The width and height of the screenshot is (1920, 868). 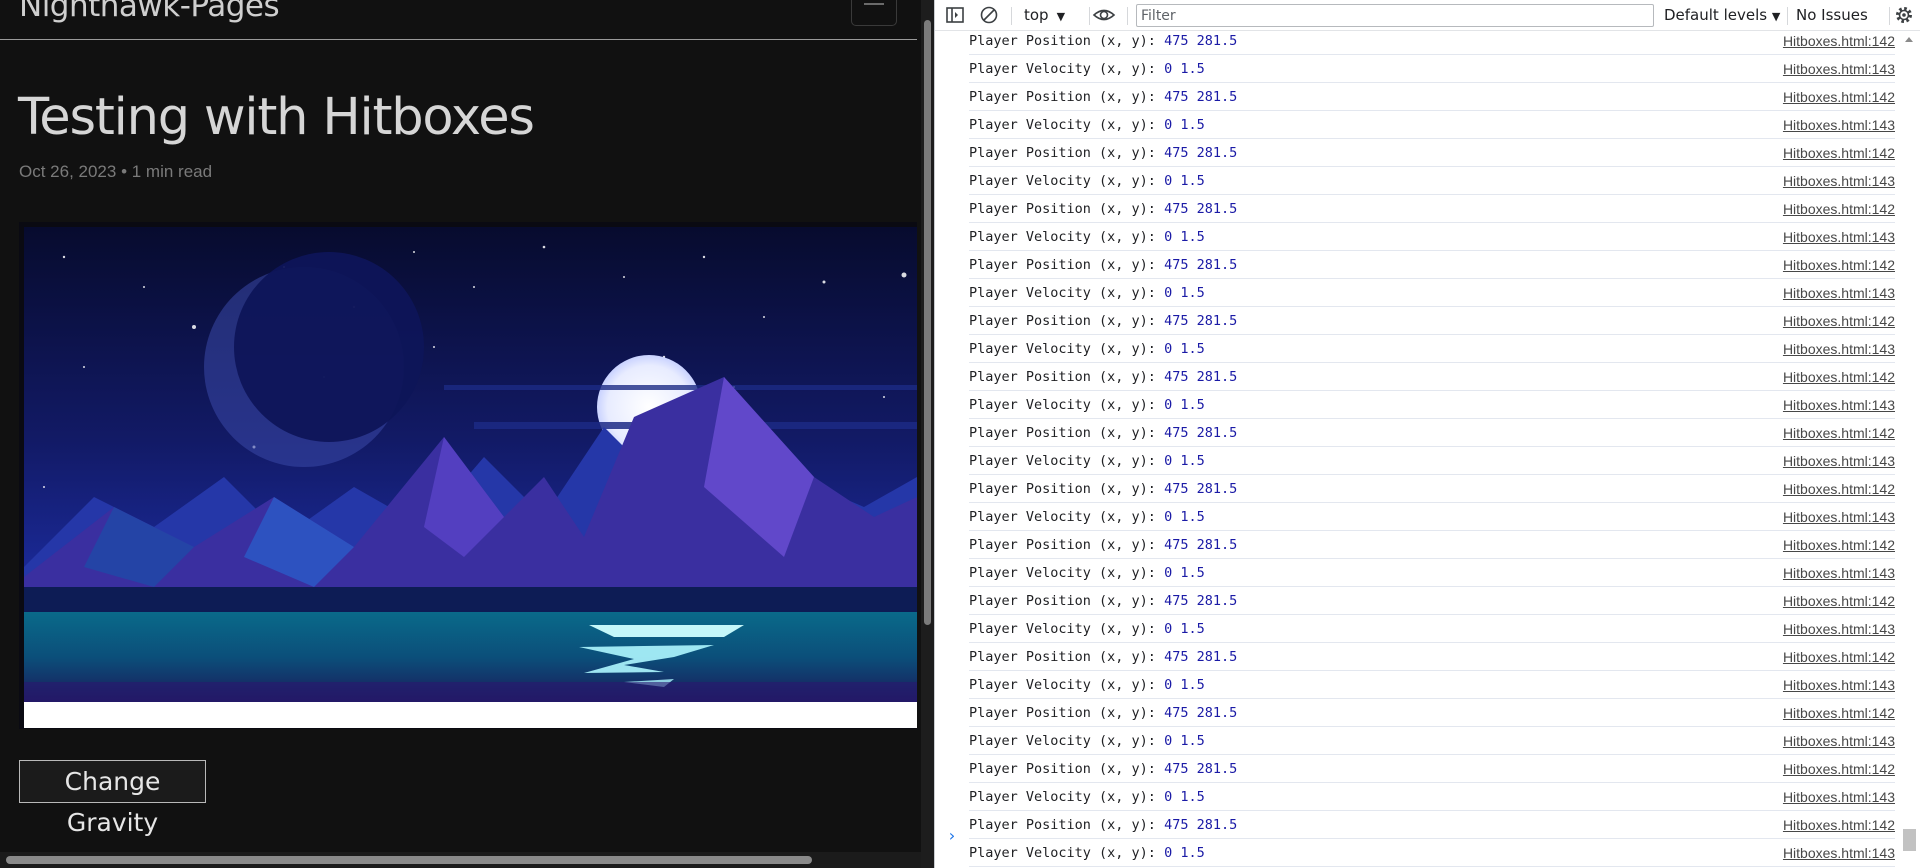 What do you see at coordinates (1904, 15) in the screenshot?
I see `settings-gear-icon` at bounding box center [1904, 15].